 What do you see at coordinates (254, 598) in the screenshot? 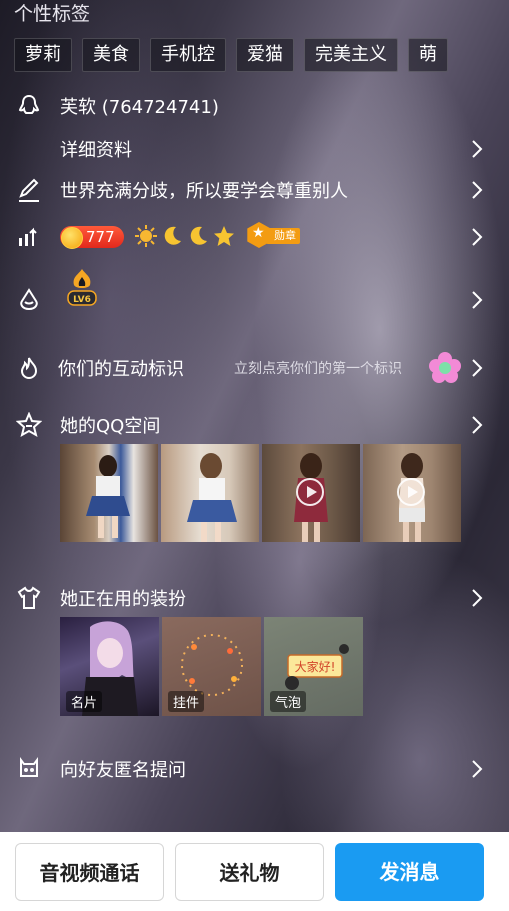
I see `outfit-row: 她正在用的装扮` at bounding box center [254, 598].